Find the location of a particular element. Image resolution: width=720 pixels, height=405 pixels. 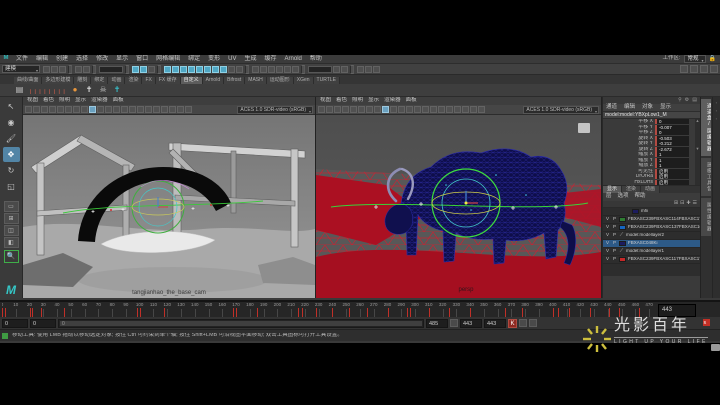

shelf-tab: 绑定 is located at coordinates (100, 80).